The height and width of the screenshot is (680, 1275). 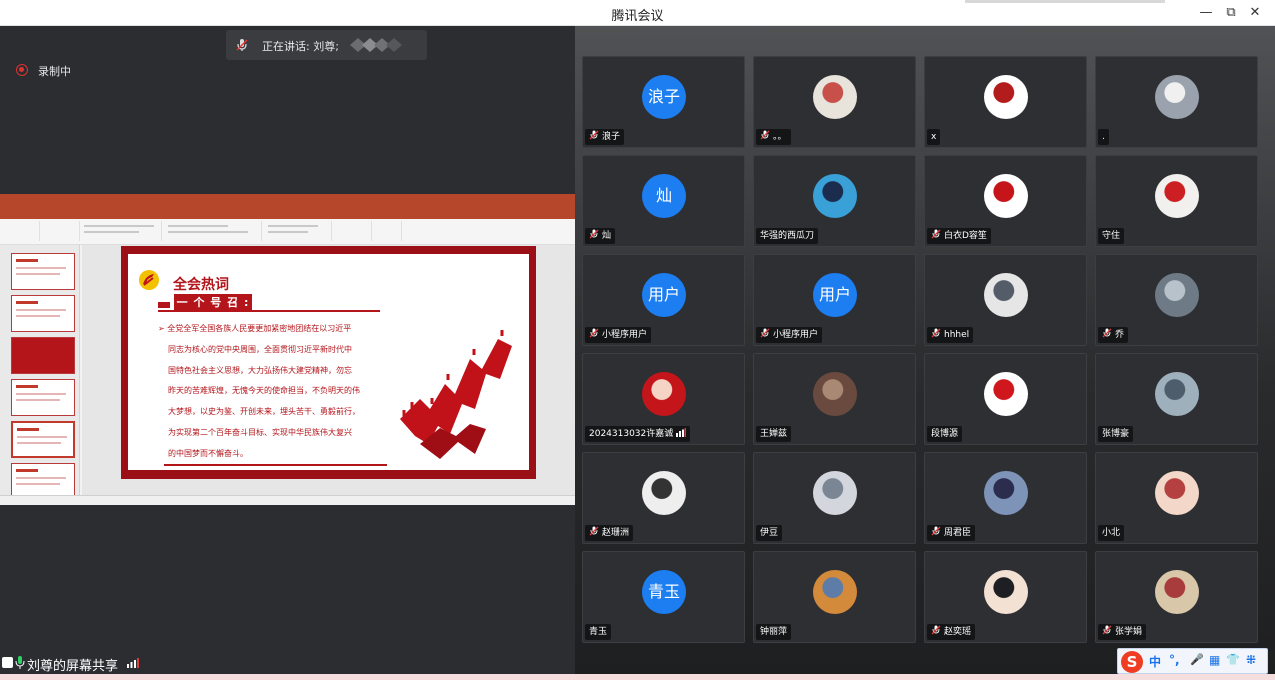 I want to click on participant-name-label: 张学娟, so click(x=1122, y=632).